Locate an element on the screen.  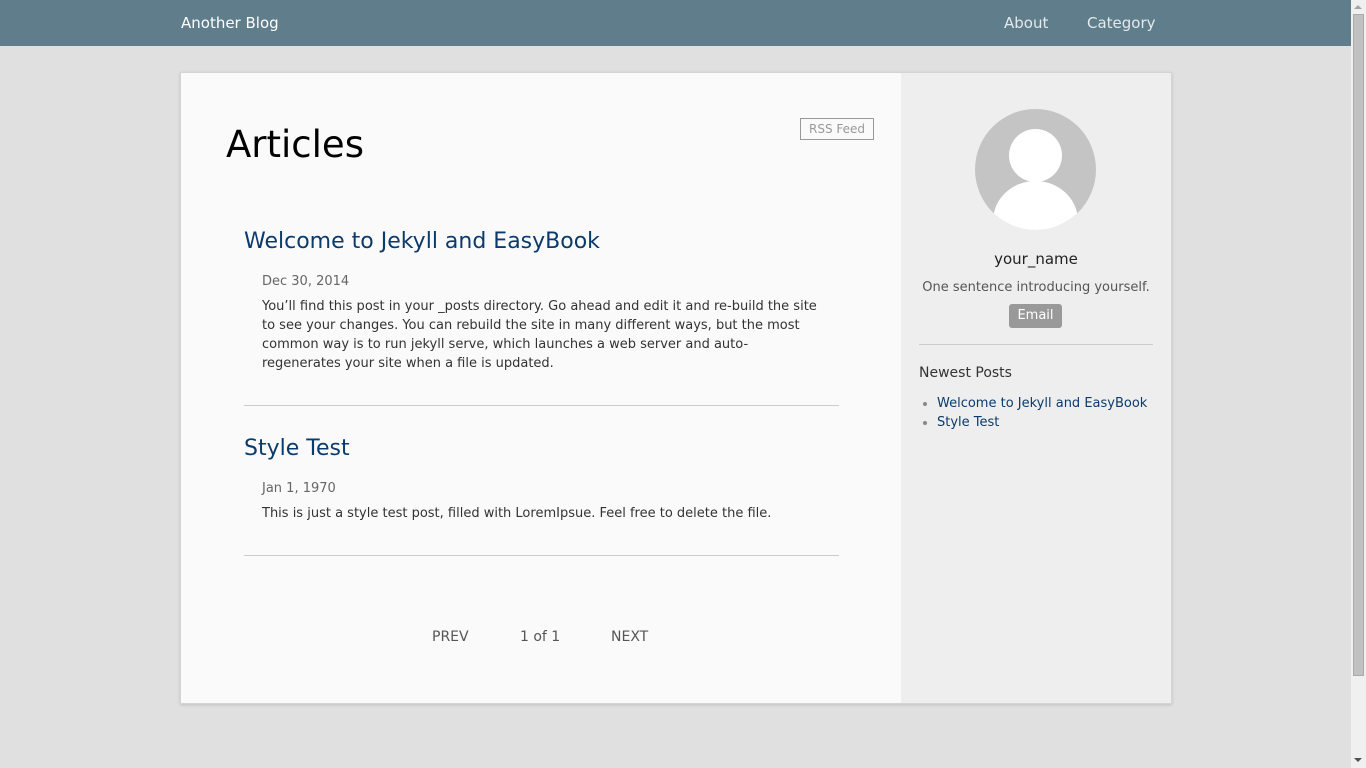
sidebar-divider is located at coordinates (1036, 344).